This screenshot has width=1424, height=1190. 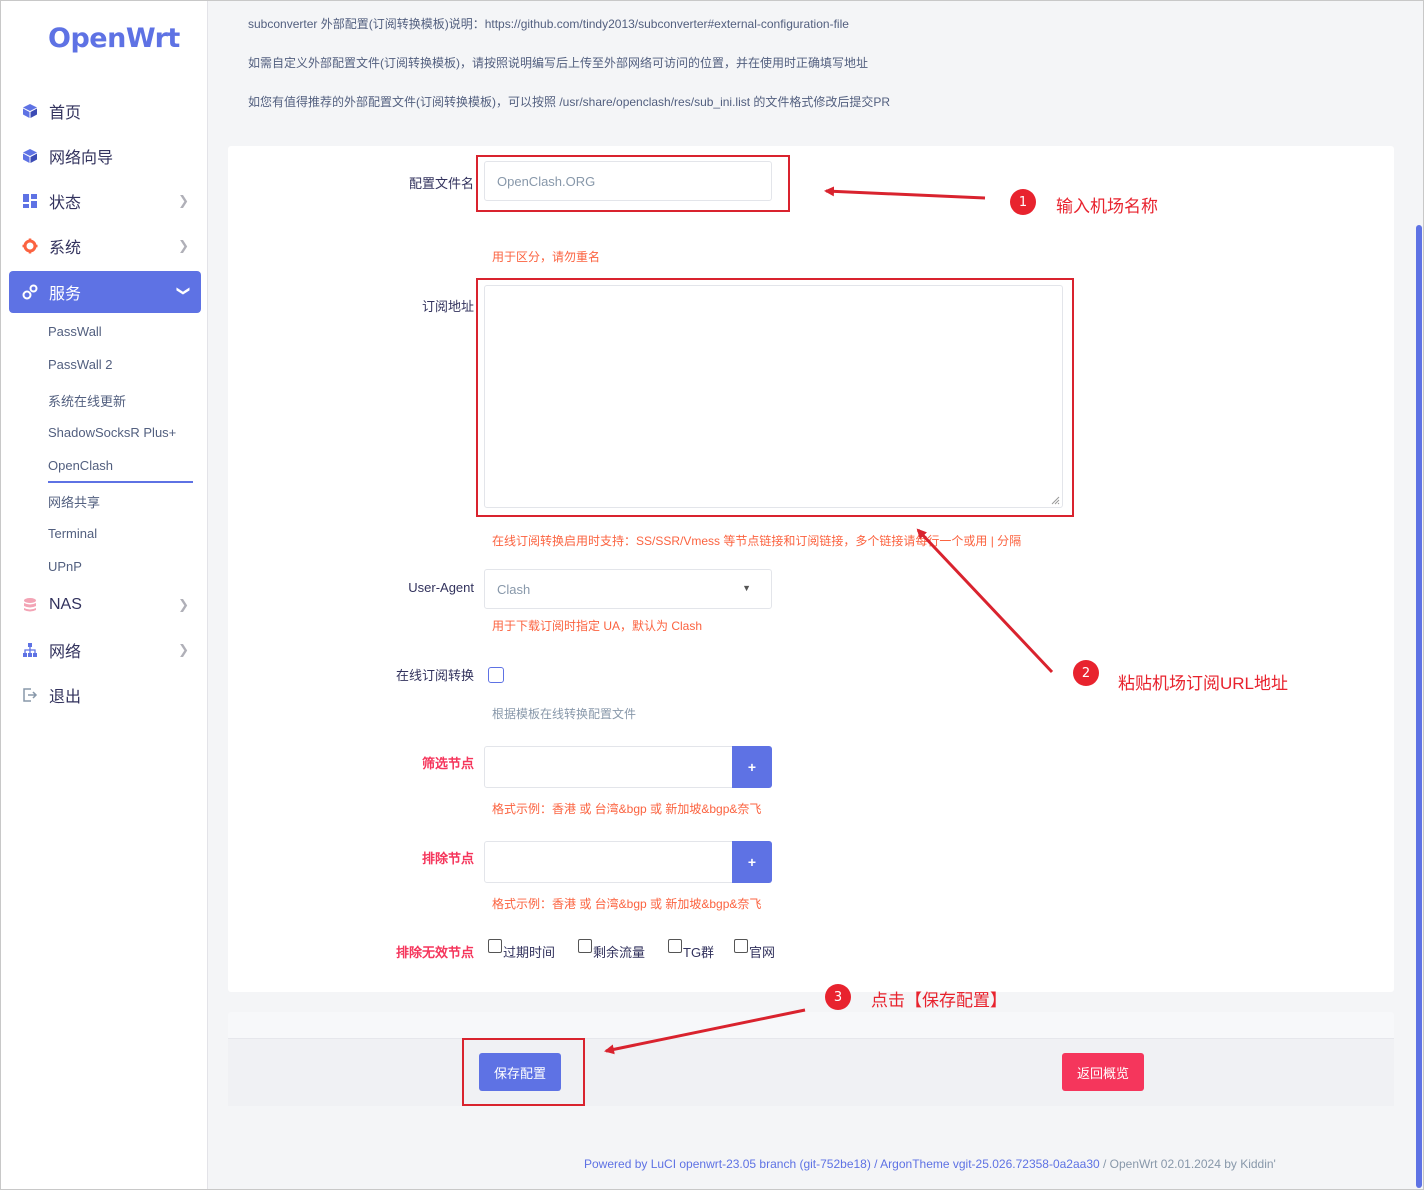 What do you see at coordinates (939, 1000) in the screenshot?
I see `step-text-3: 点击【保存配置】` at bounding box center [939, 1000].